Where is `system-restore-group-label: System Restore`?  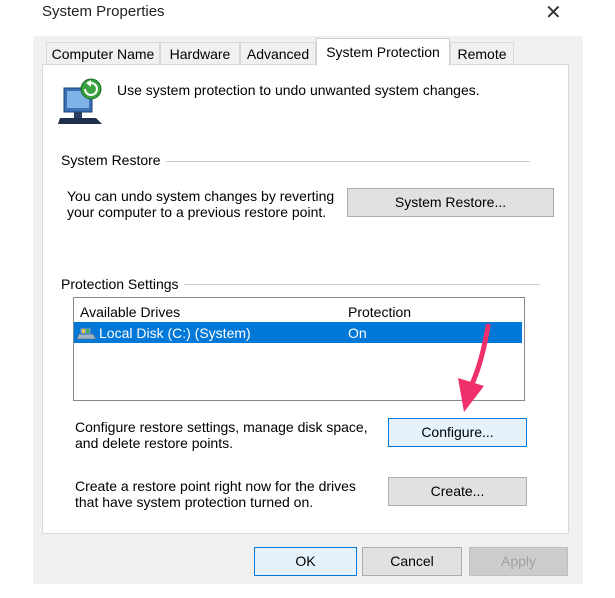 system-restore-group-label: System Restore is located at coordinates (111, 160).